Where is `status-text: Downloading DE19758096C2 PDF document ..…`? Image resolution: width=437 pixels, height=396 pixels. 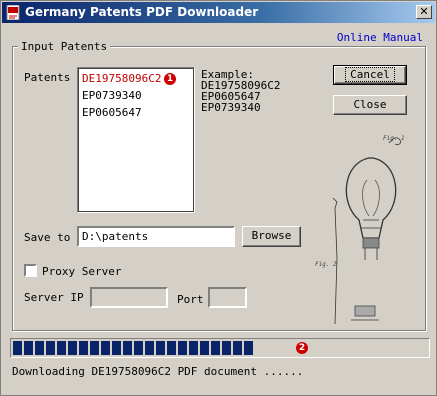 status-text: Downloading DE19758096C2 PDF document ..… is located at coordinates (158, 371).